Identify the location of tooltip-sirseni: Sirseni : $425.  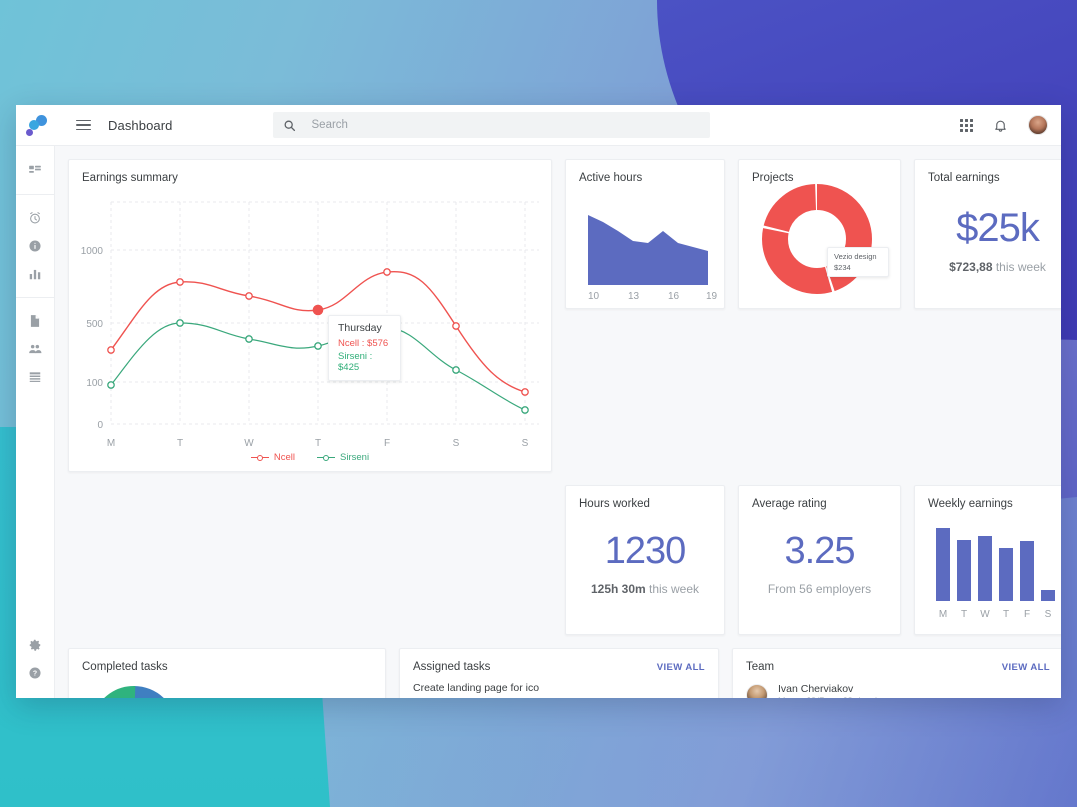
(355, 362).